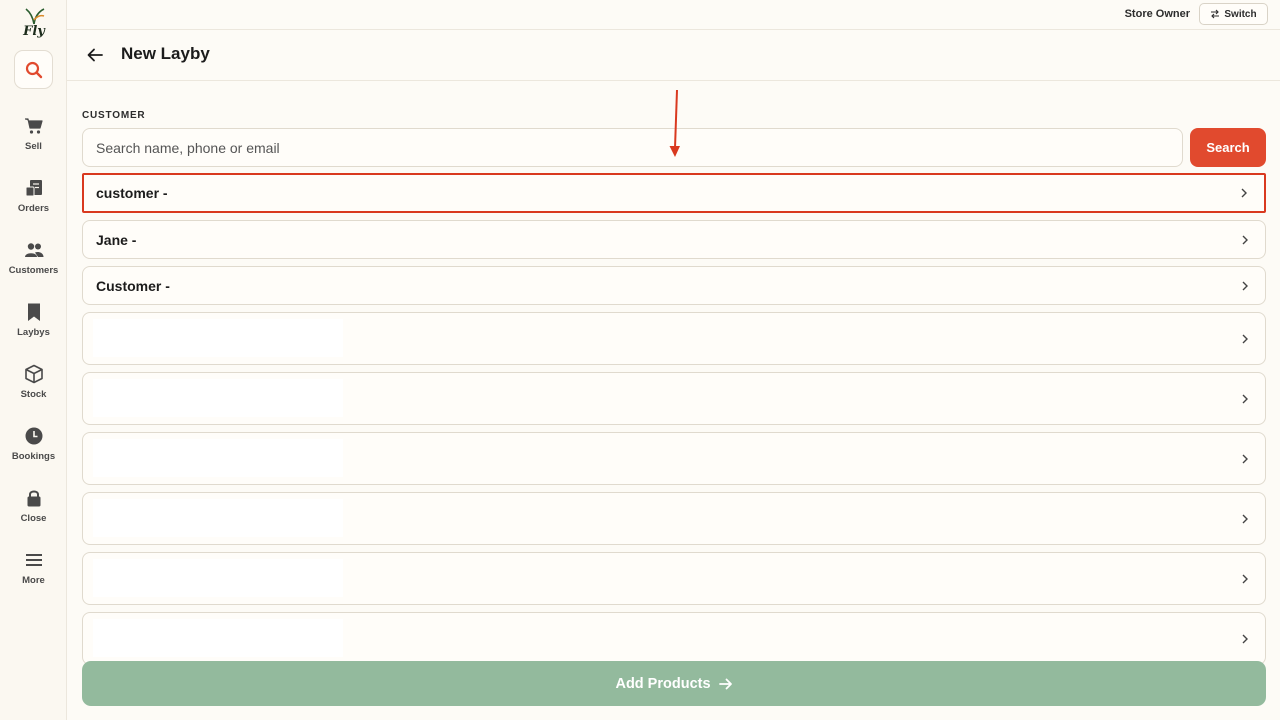  What do you see at coordinates (1215, 14) in the screenshot?
I see `swap-arrows-icon` at bounding box center [1215, 14].